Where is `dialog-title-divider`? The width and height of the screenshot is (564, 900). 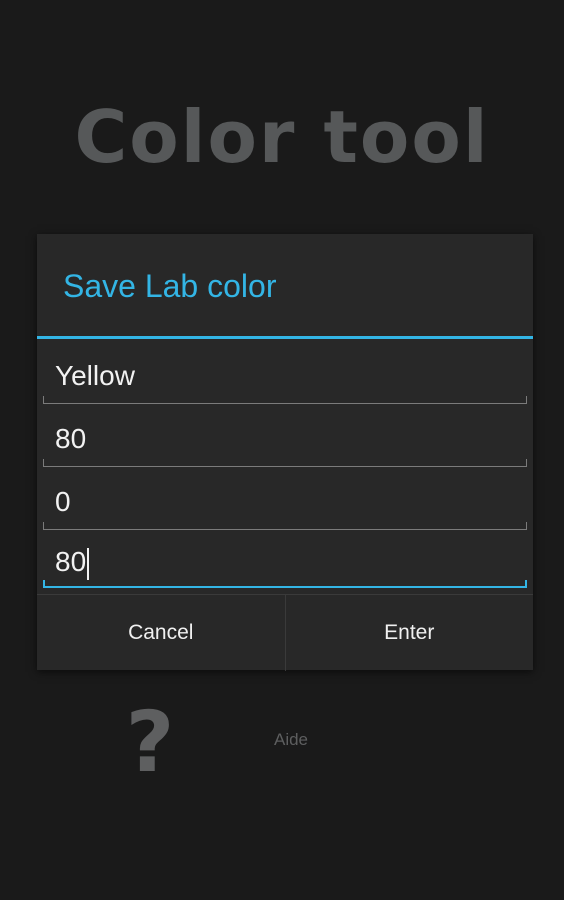 dialog-title-divider is located at coordinates (285, 337).